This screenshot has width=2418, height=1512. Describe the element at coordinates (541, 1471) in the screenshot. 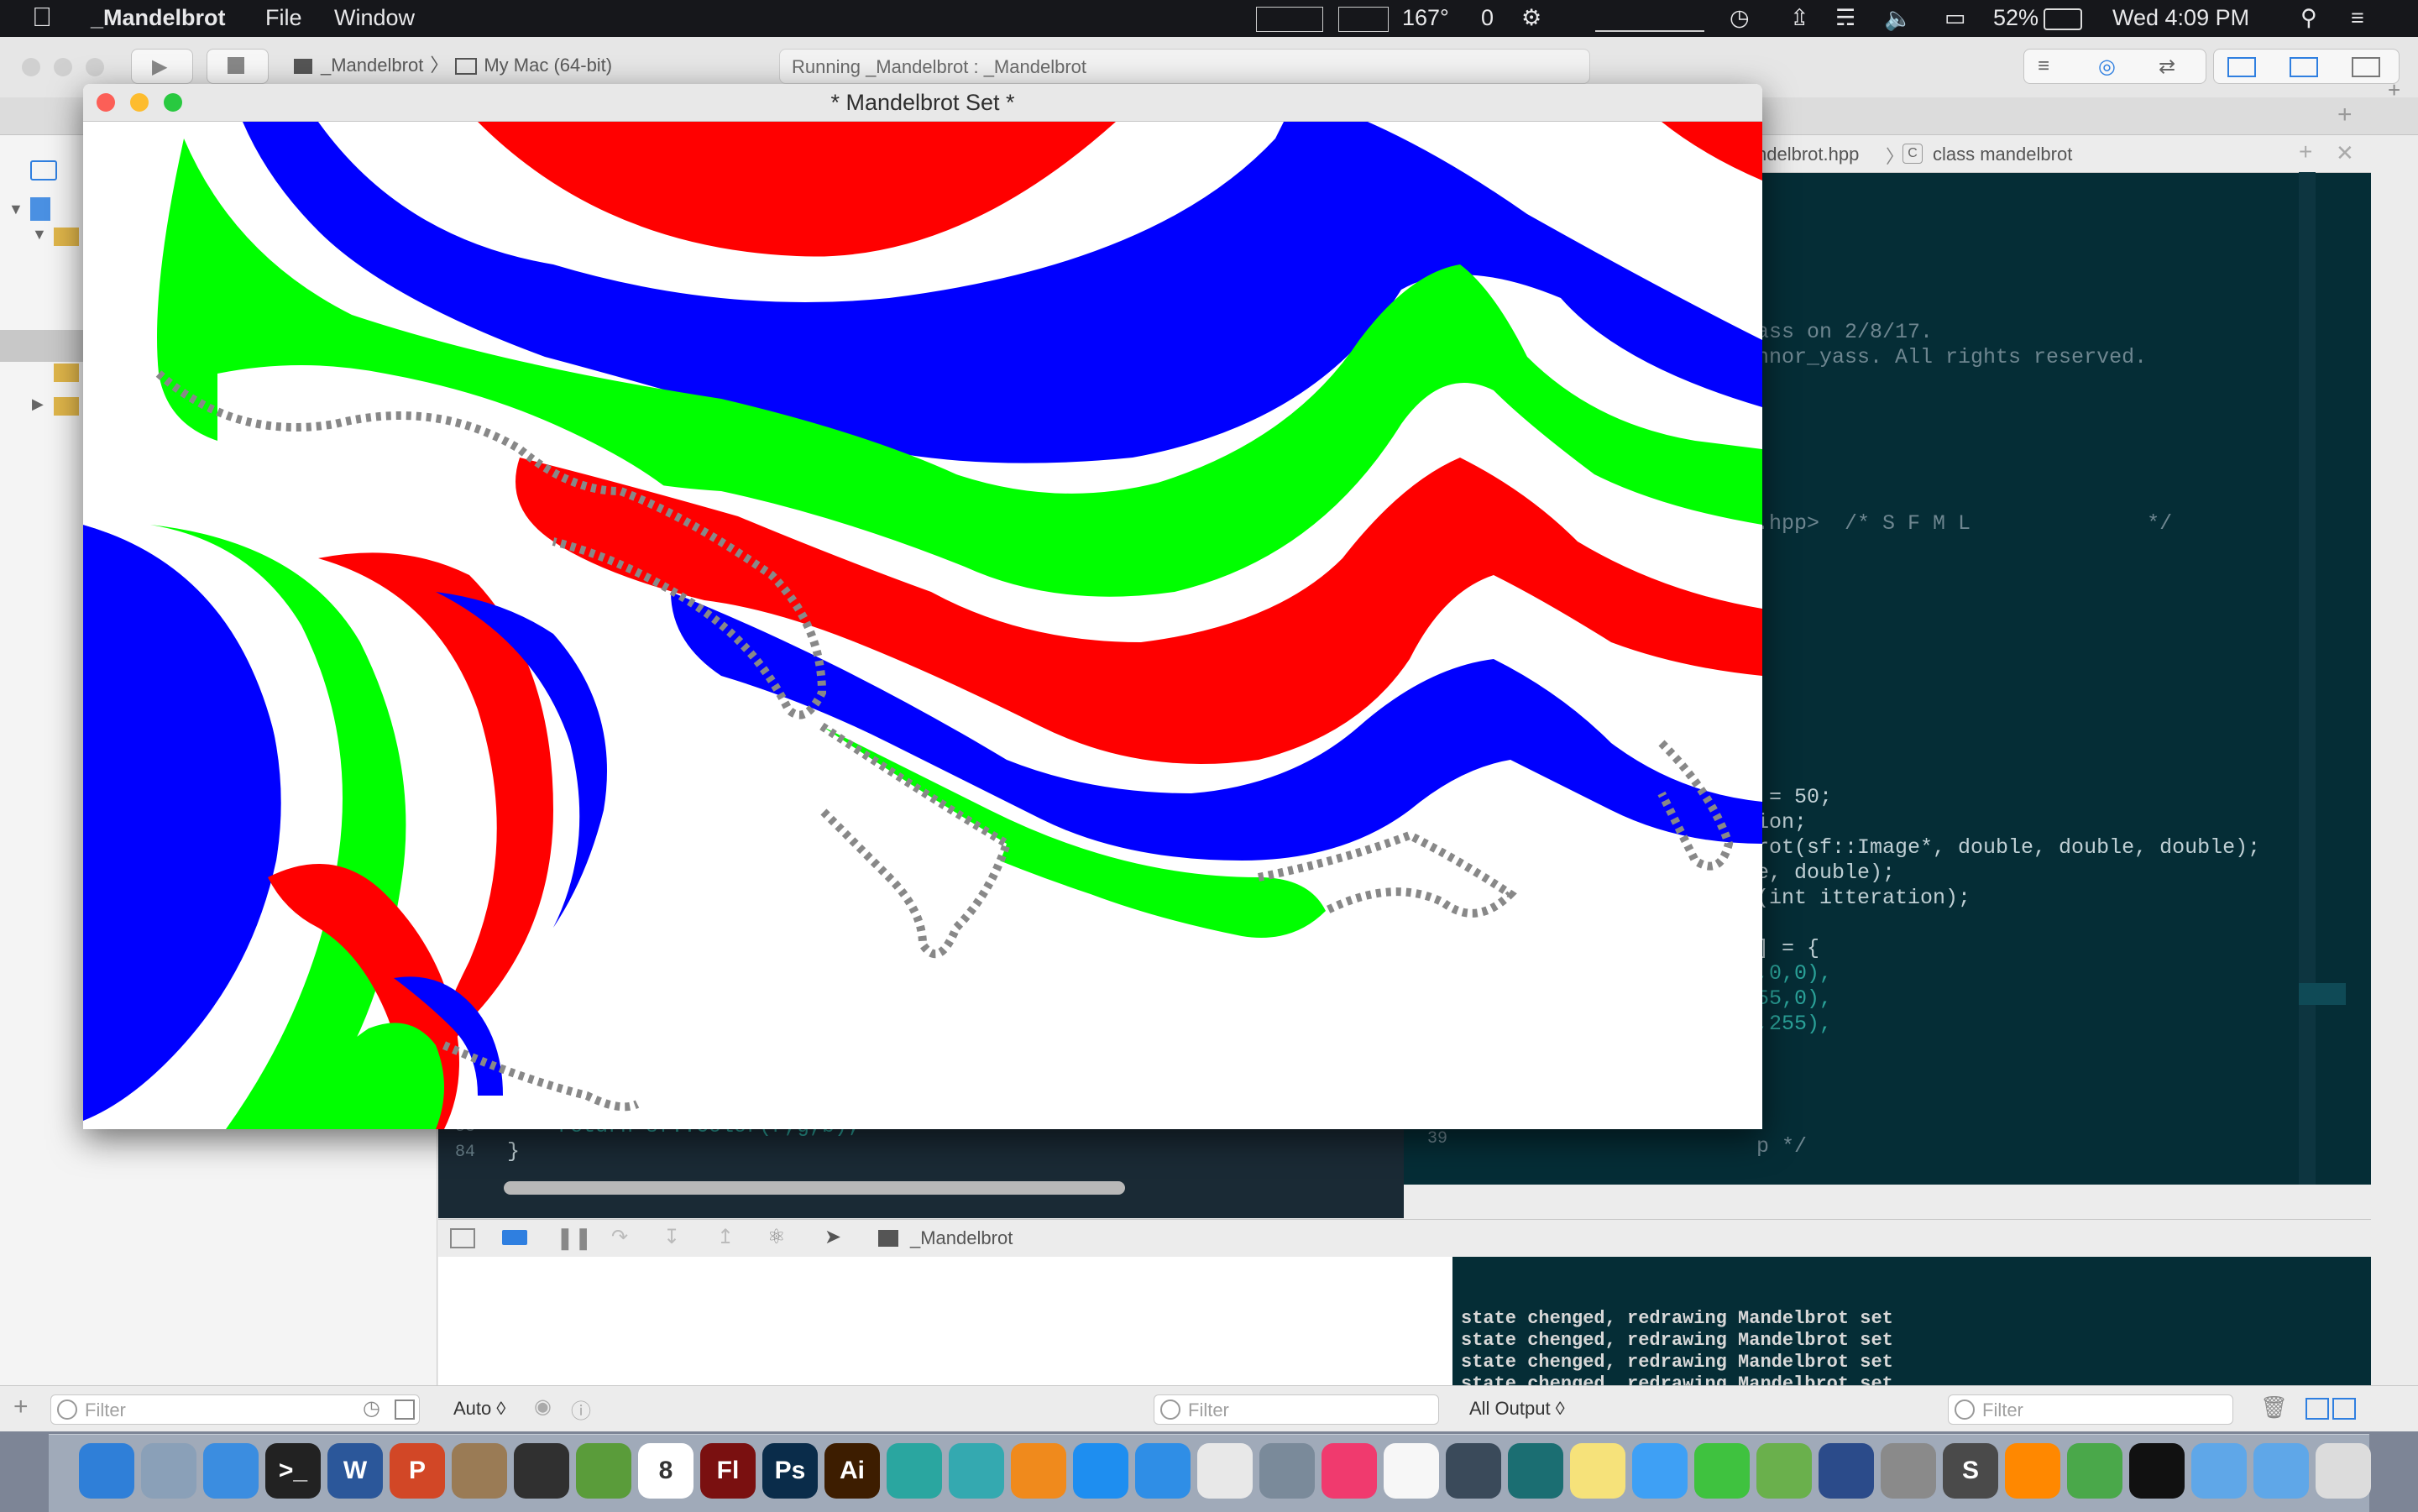

I see `unity-icon` at that location.